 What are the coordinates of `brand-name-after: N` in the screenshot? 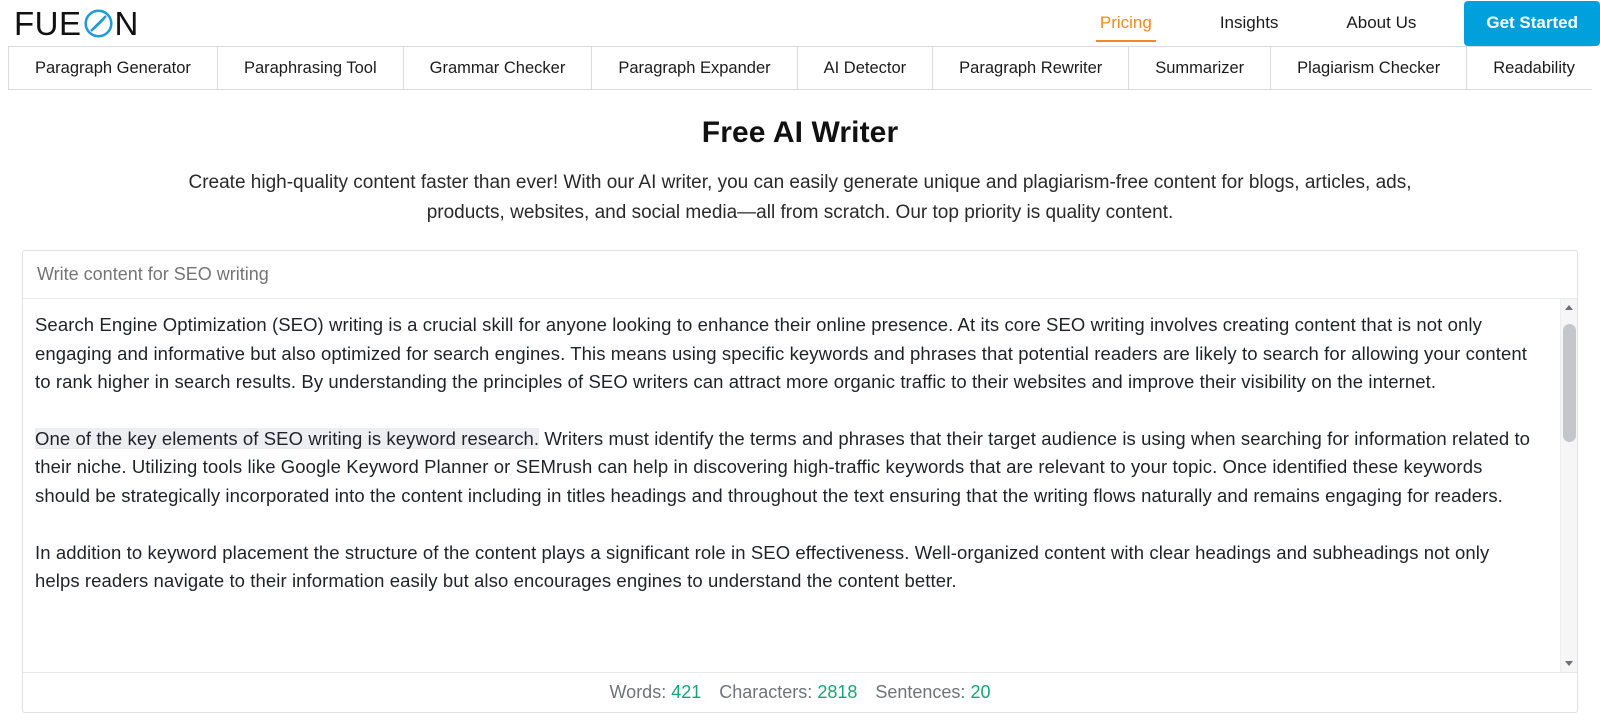 It's located at (126, 23).